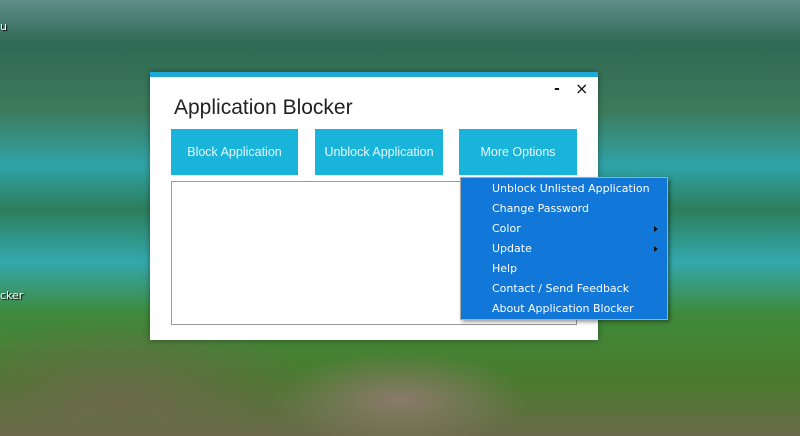 The height and width of the screenshot is (436, 800). Describe the element at coordinates (263, 107) in the screenshot. I see `window-title: Application Blocker` at that location.